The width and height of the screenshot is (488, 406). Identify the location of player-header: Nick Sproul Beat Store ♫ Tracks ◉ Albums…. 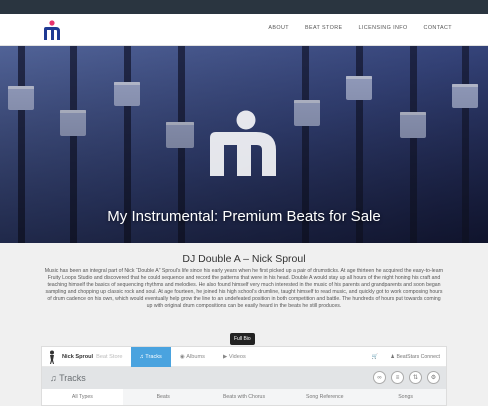
(244, 356).